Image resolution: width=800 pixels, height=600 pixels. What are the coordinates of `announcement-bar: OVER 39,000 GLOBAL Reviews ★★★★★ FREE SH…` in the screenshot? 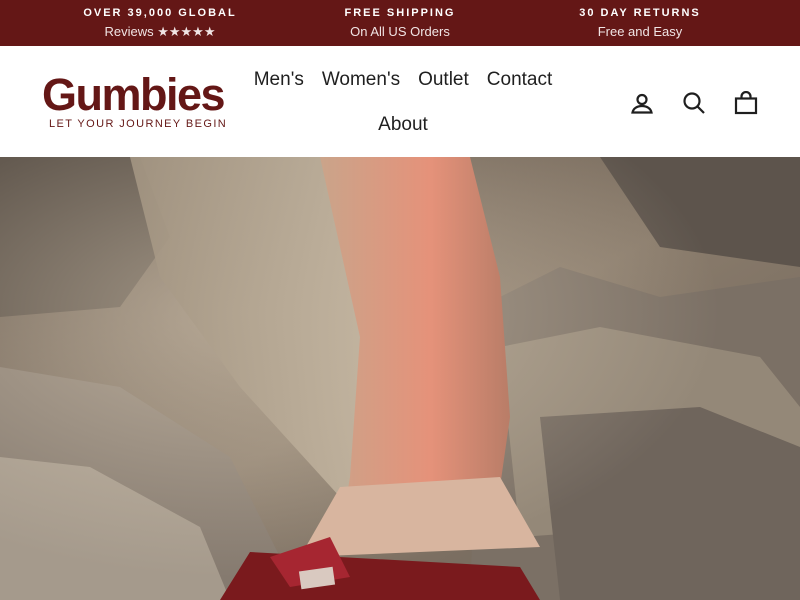 It's located at (400, 23).